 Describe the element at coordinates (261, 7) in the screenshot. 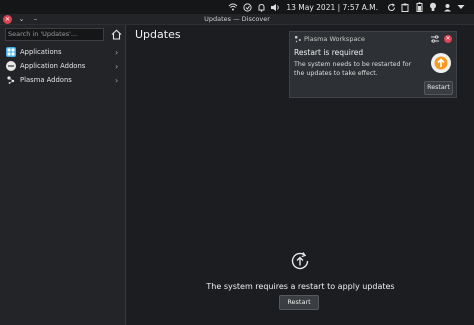

I see `bell-icon` at that location.